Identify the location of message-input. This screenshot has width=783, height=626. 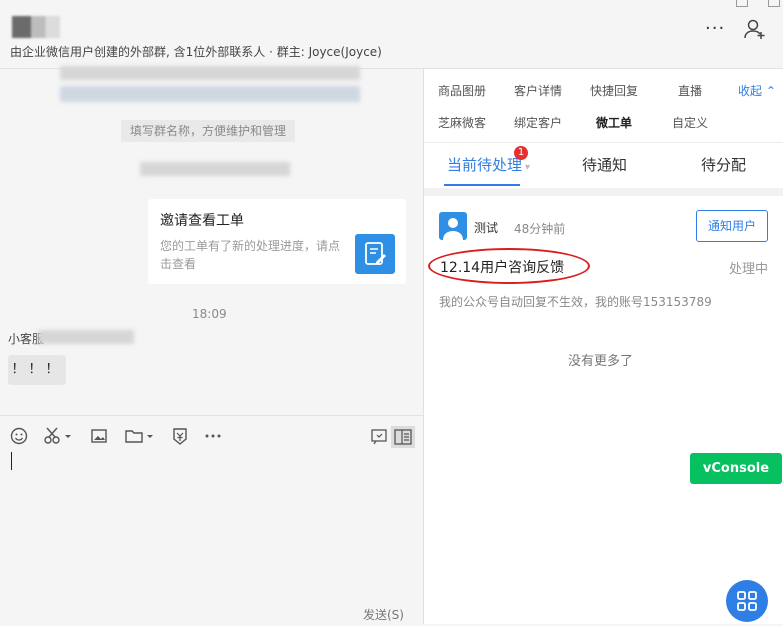
(211, 540).